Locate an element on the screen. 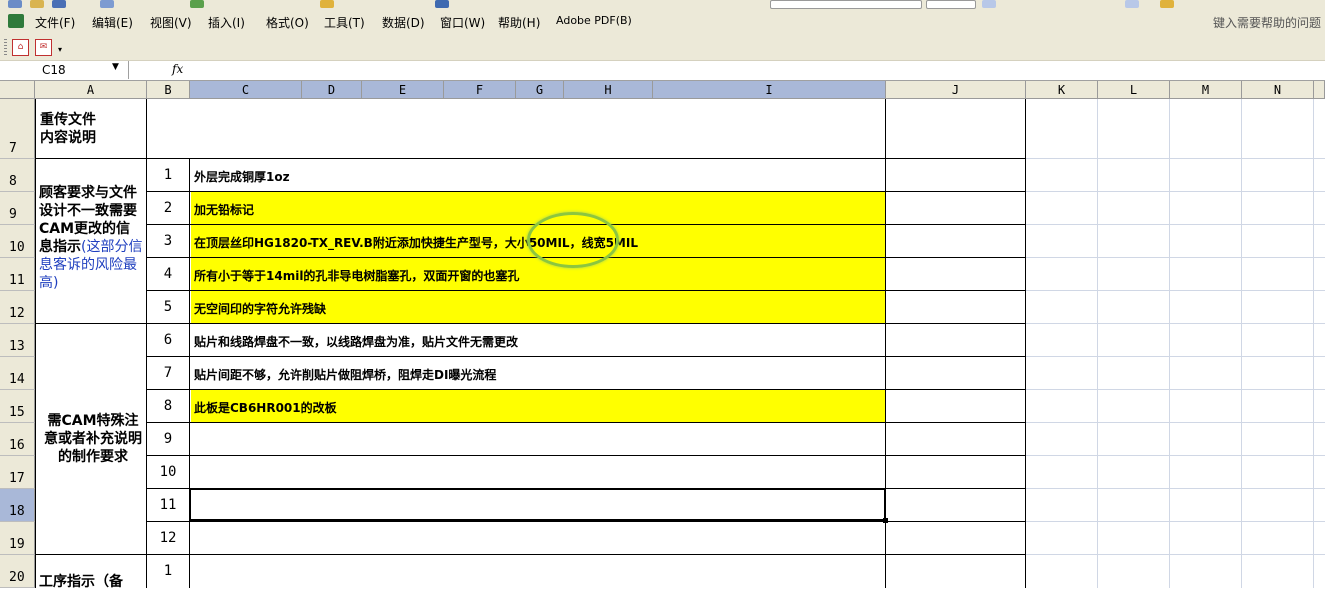 The image size is (1325, 591). item-number: 5 is located at coordinates (168, 307).